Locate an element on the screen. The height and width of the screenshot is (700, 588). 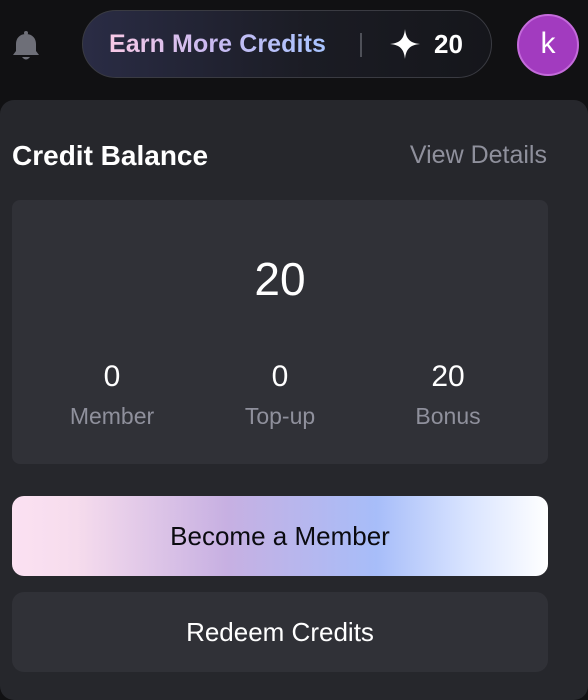
stat-label: Top-up is located at coordinates (280, 416).